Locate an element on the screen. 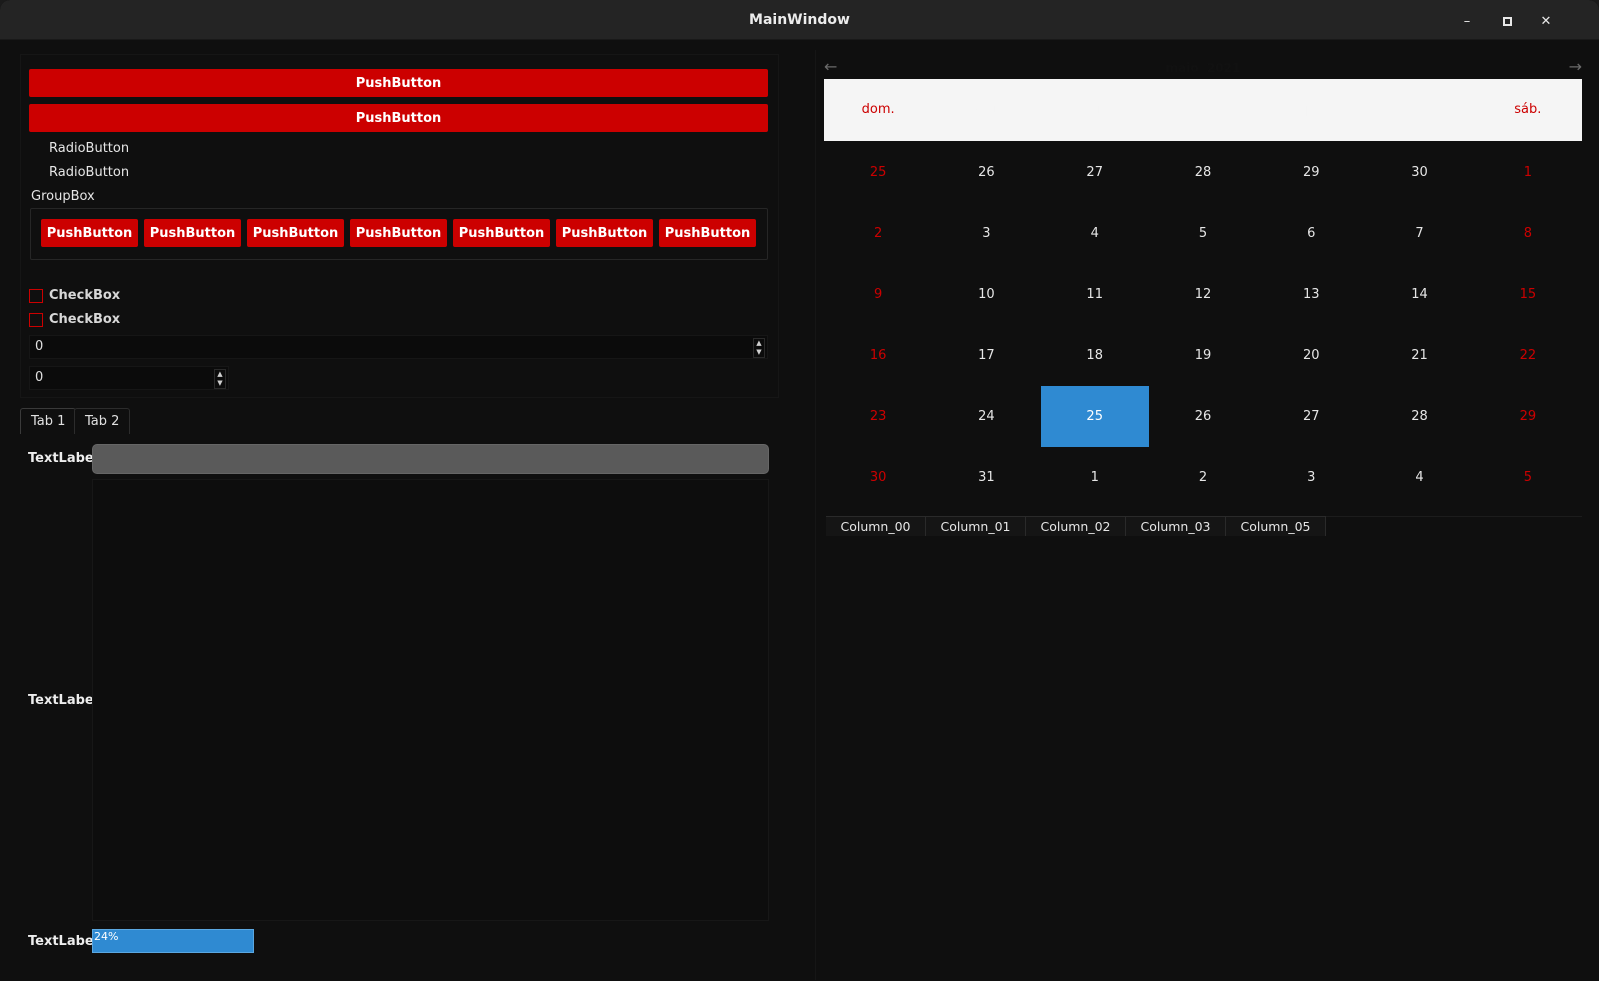  calendar-weekday: qui. is located at coordinates (1311, 109).